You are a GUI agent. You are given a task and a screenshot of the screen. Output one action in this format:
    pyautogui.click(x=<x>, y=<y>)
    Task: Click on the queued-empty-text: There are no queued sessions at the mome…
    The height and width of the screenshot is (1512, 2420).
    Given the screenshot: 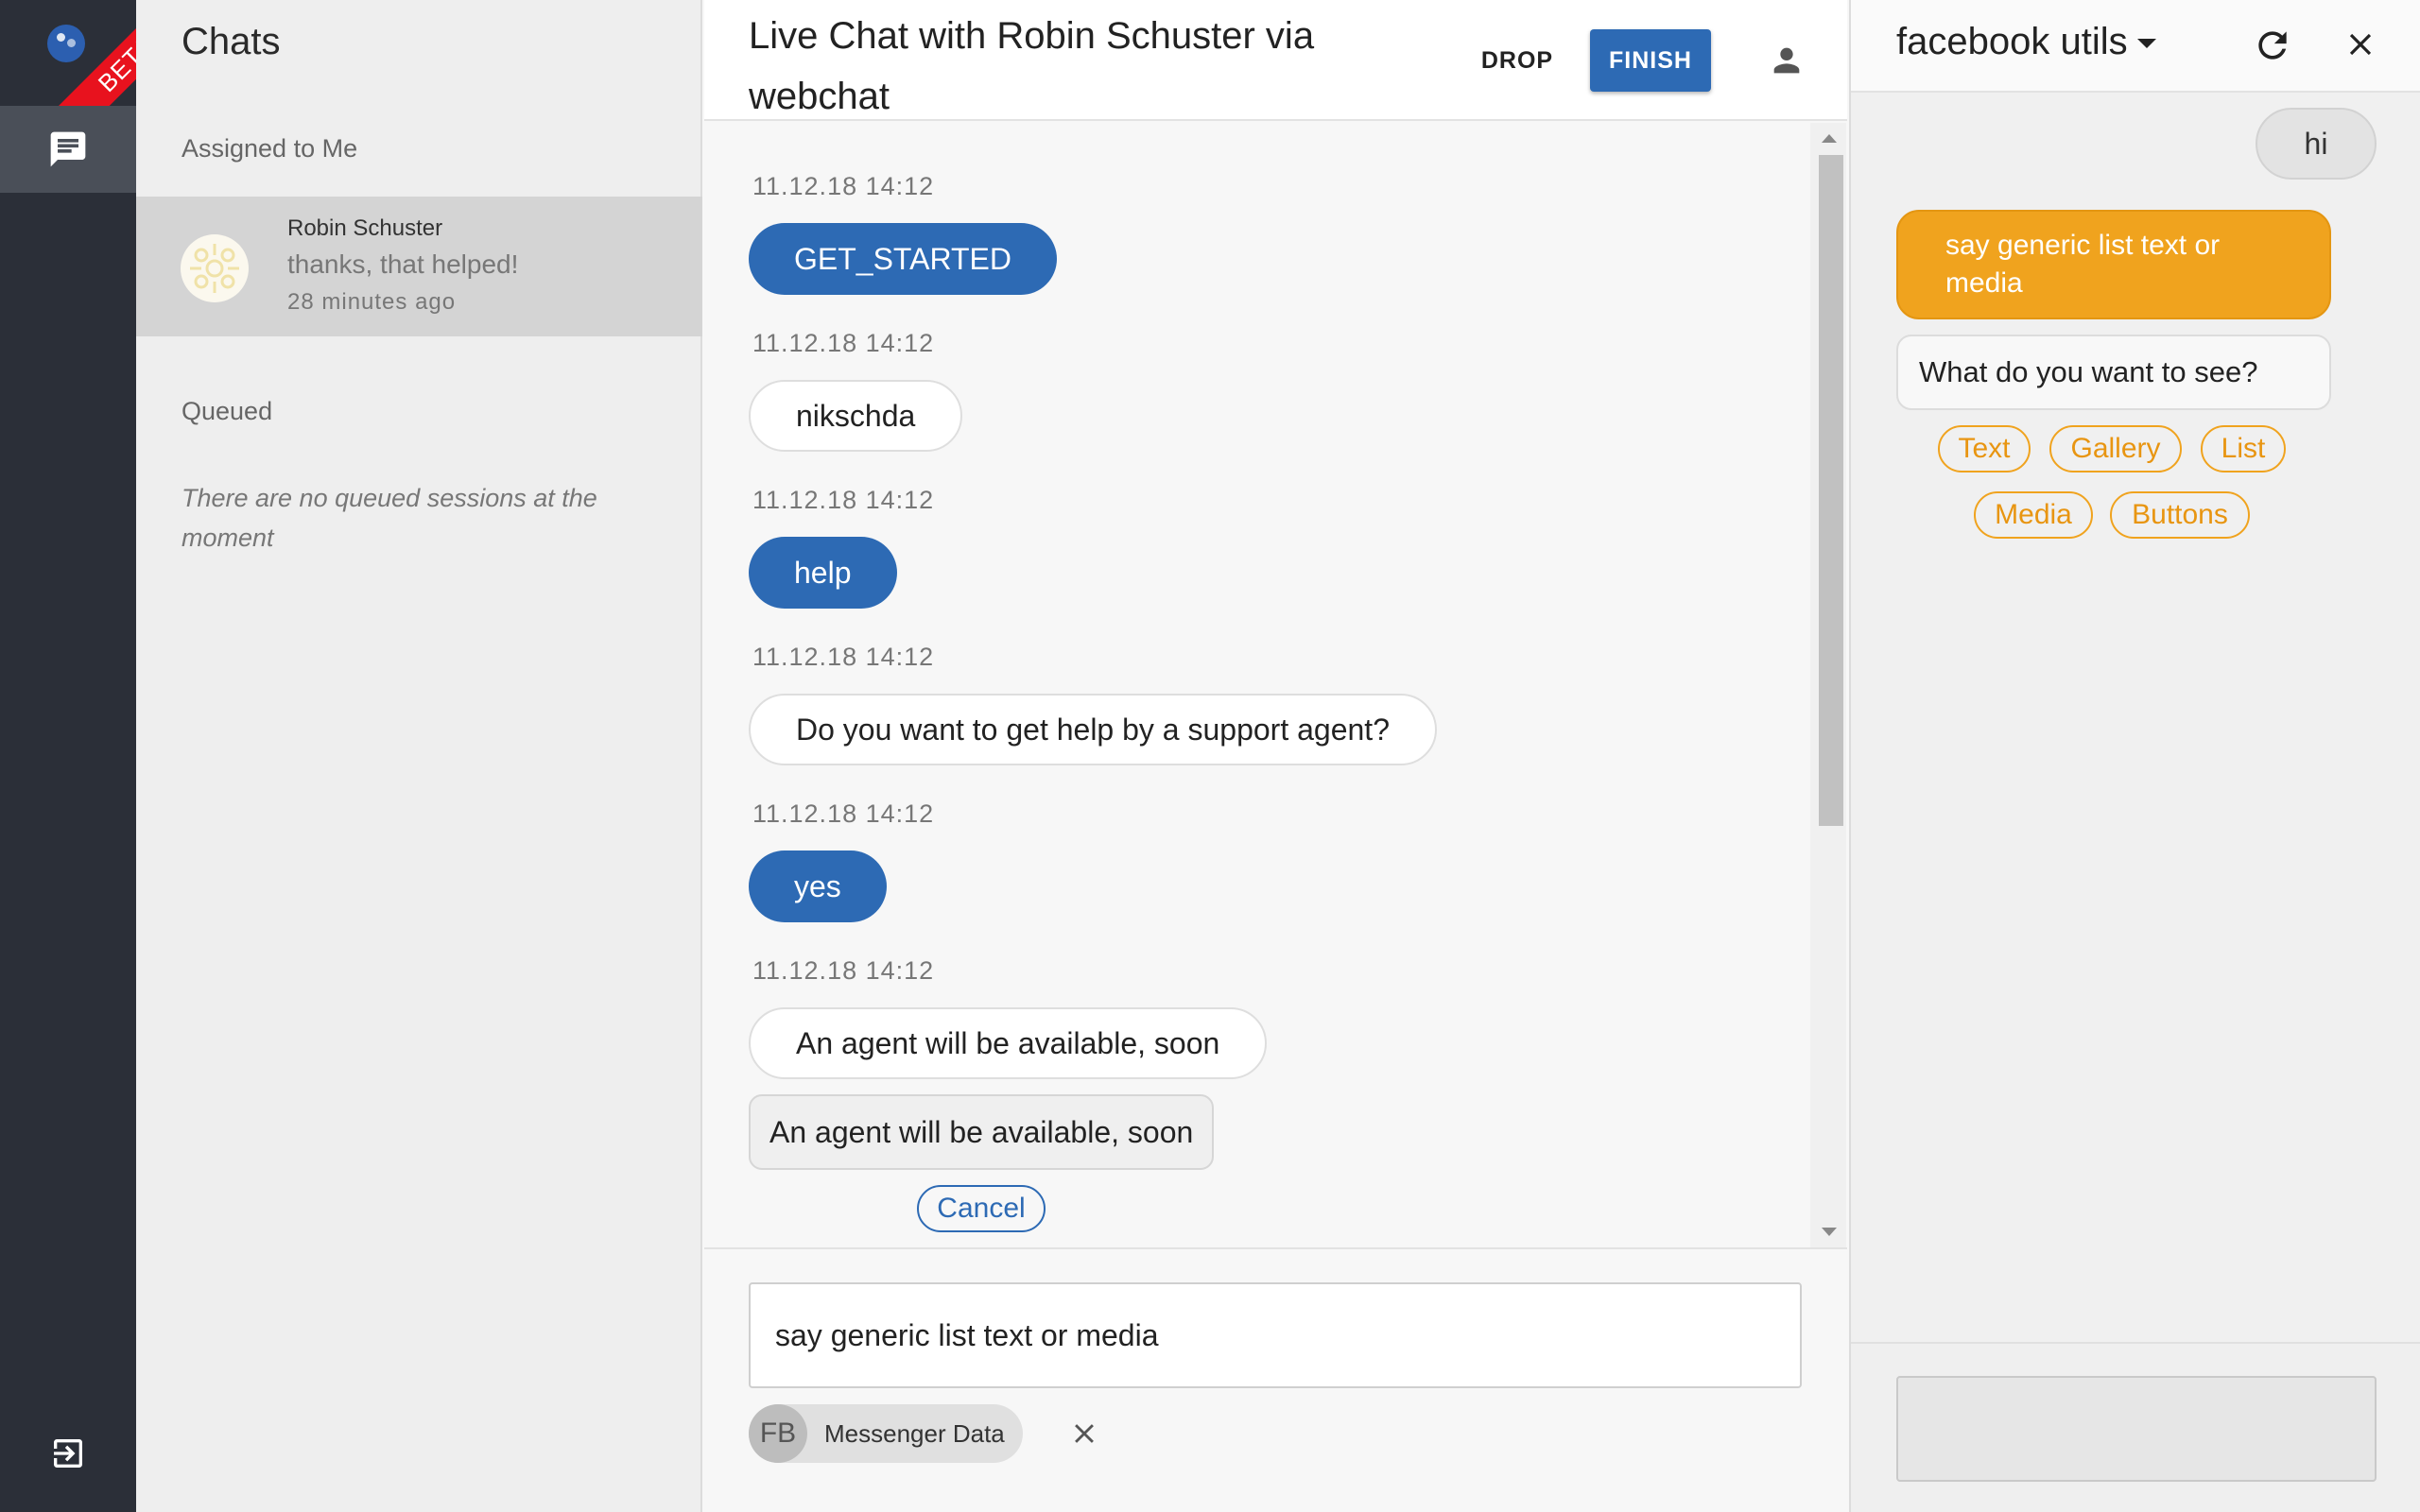 What is the action you would take?
    pyautogui.click(x=389, y=518)
    